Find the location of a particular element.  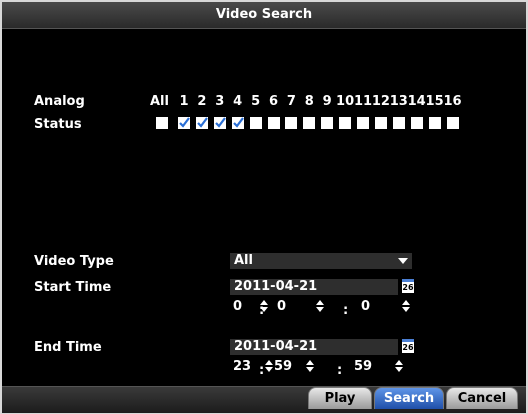

analog-label: Analog is located at coordinates (59, 101).